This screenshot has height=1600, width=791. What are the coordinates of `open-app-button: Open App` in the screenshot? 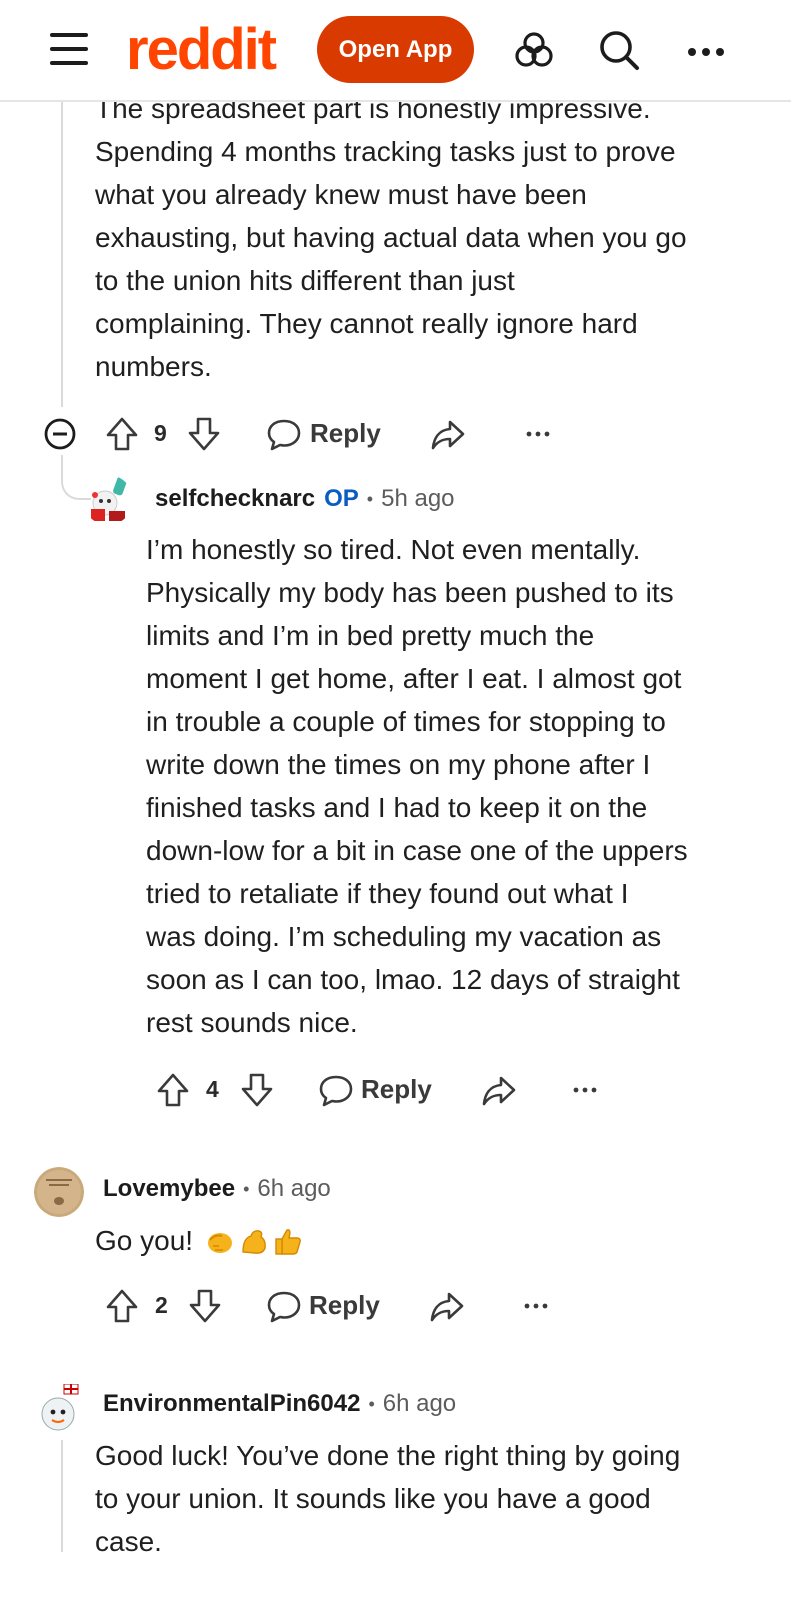 It's located at (395, 49).